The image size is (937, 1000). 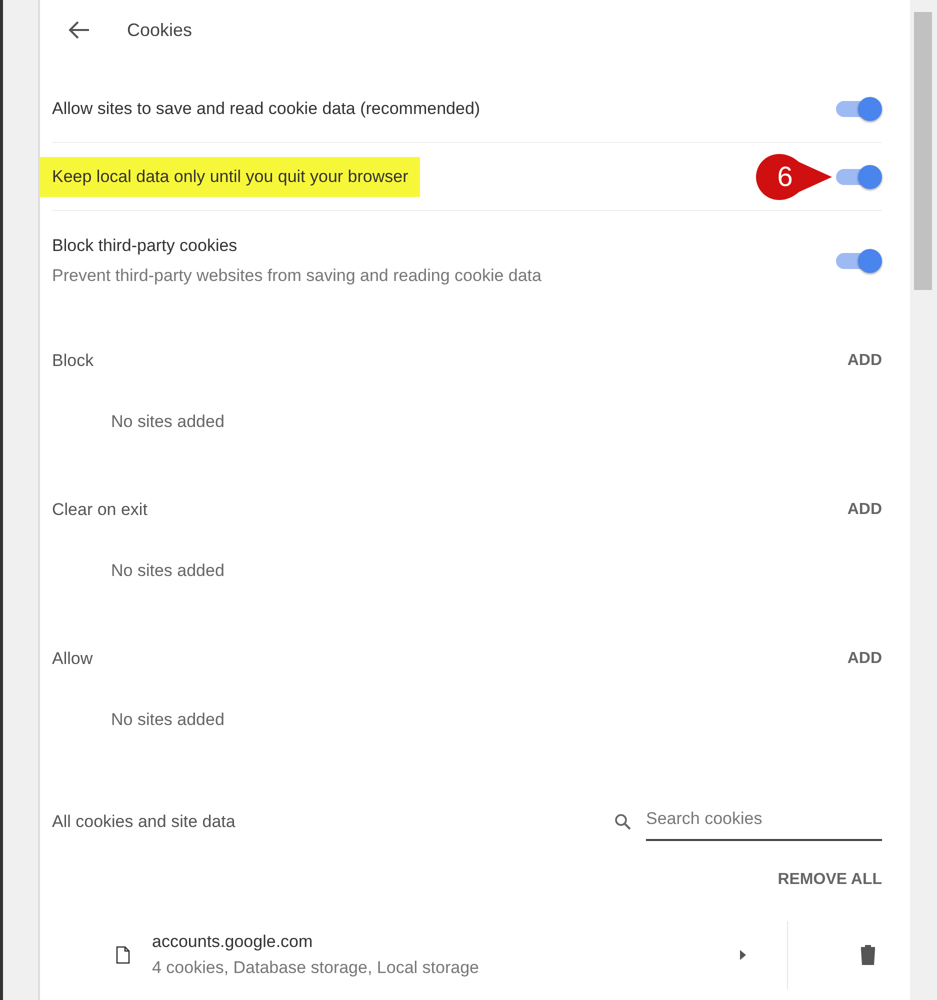 I want to click on trash-icon, so click(x=868, y=955).